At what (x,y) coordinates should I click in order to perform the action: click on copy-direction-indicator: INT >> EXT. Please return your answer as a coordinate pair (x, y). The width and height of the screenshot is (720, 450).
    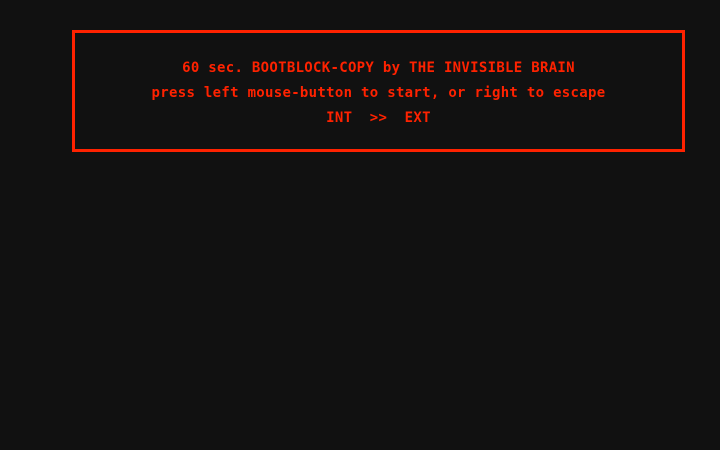
    Looking at the image, I should click on (378, 118).